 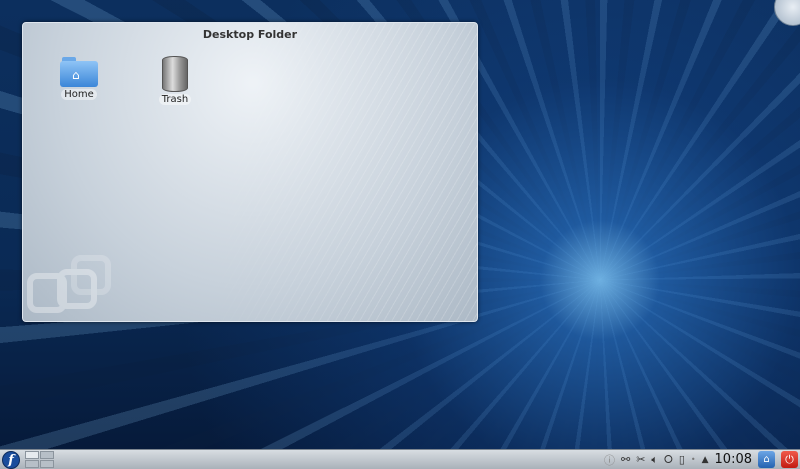 What do you see at coordinates (789, 459) in the screenshot?
I see `power-icon: ⏻` at bounding box center [789, 459].